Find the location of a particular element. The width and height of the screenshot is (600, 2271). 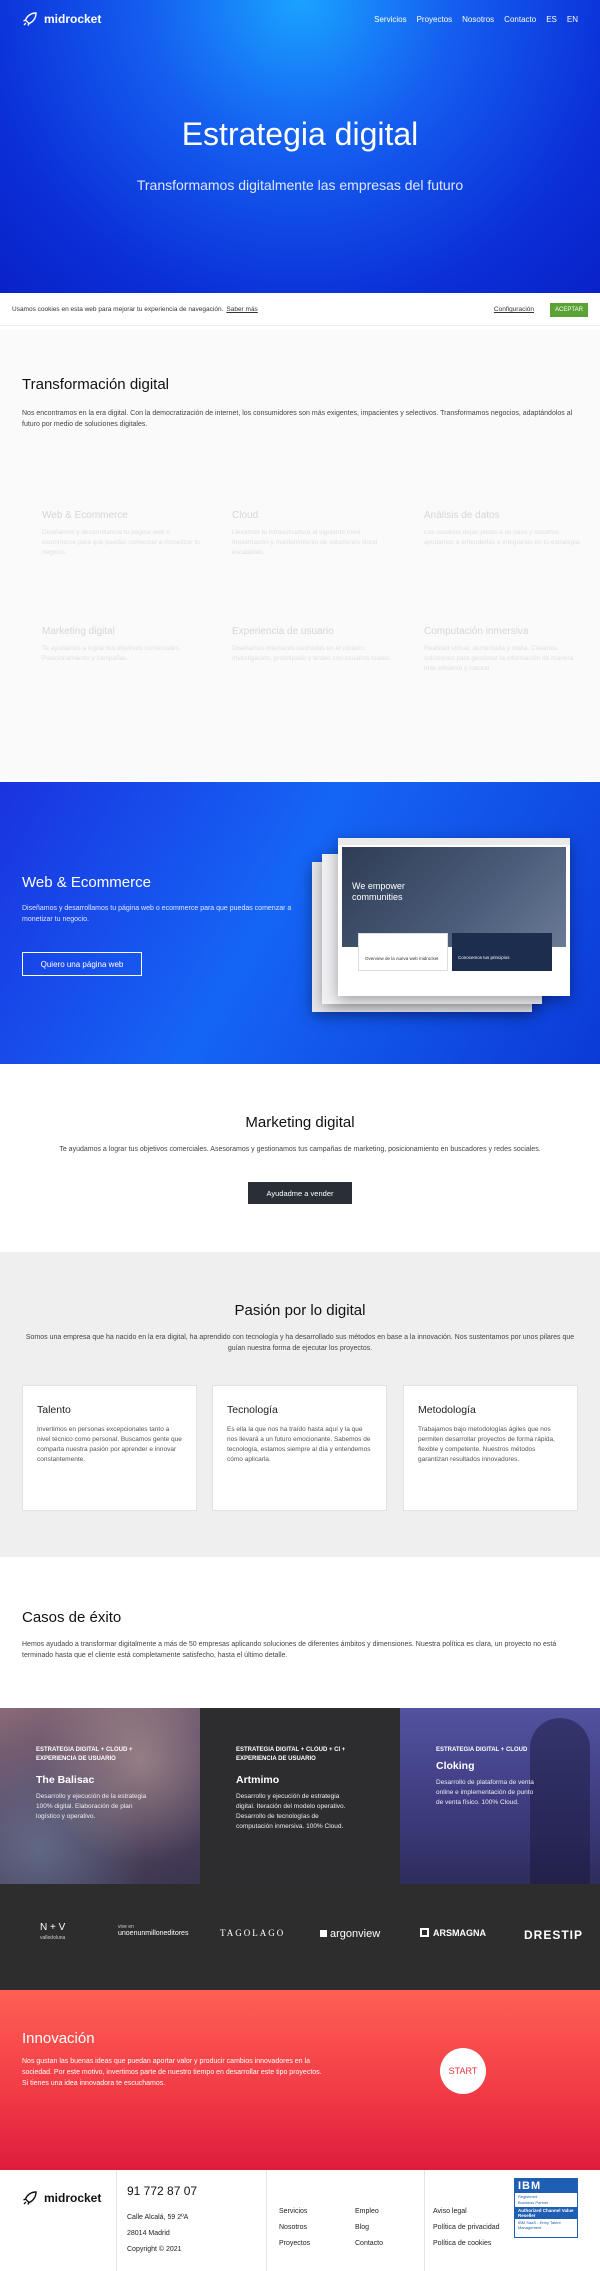

footer-link-nosotros: Nosotros is located at coordinates (293, 2227).